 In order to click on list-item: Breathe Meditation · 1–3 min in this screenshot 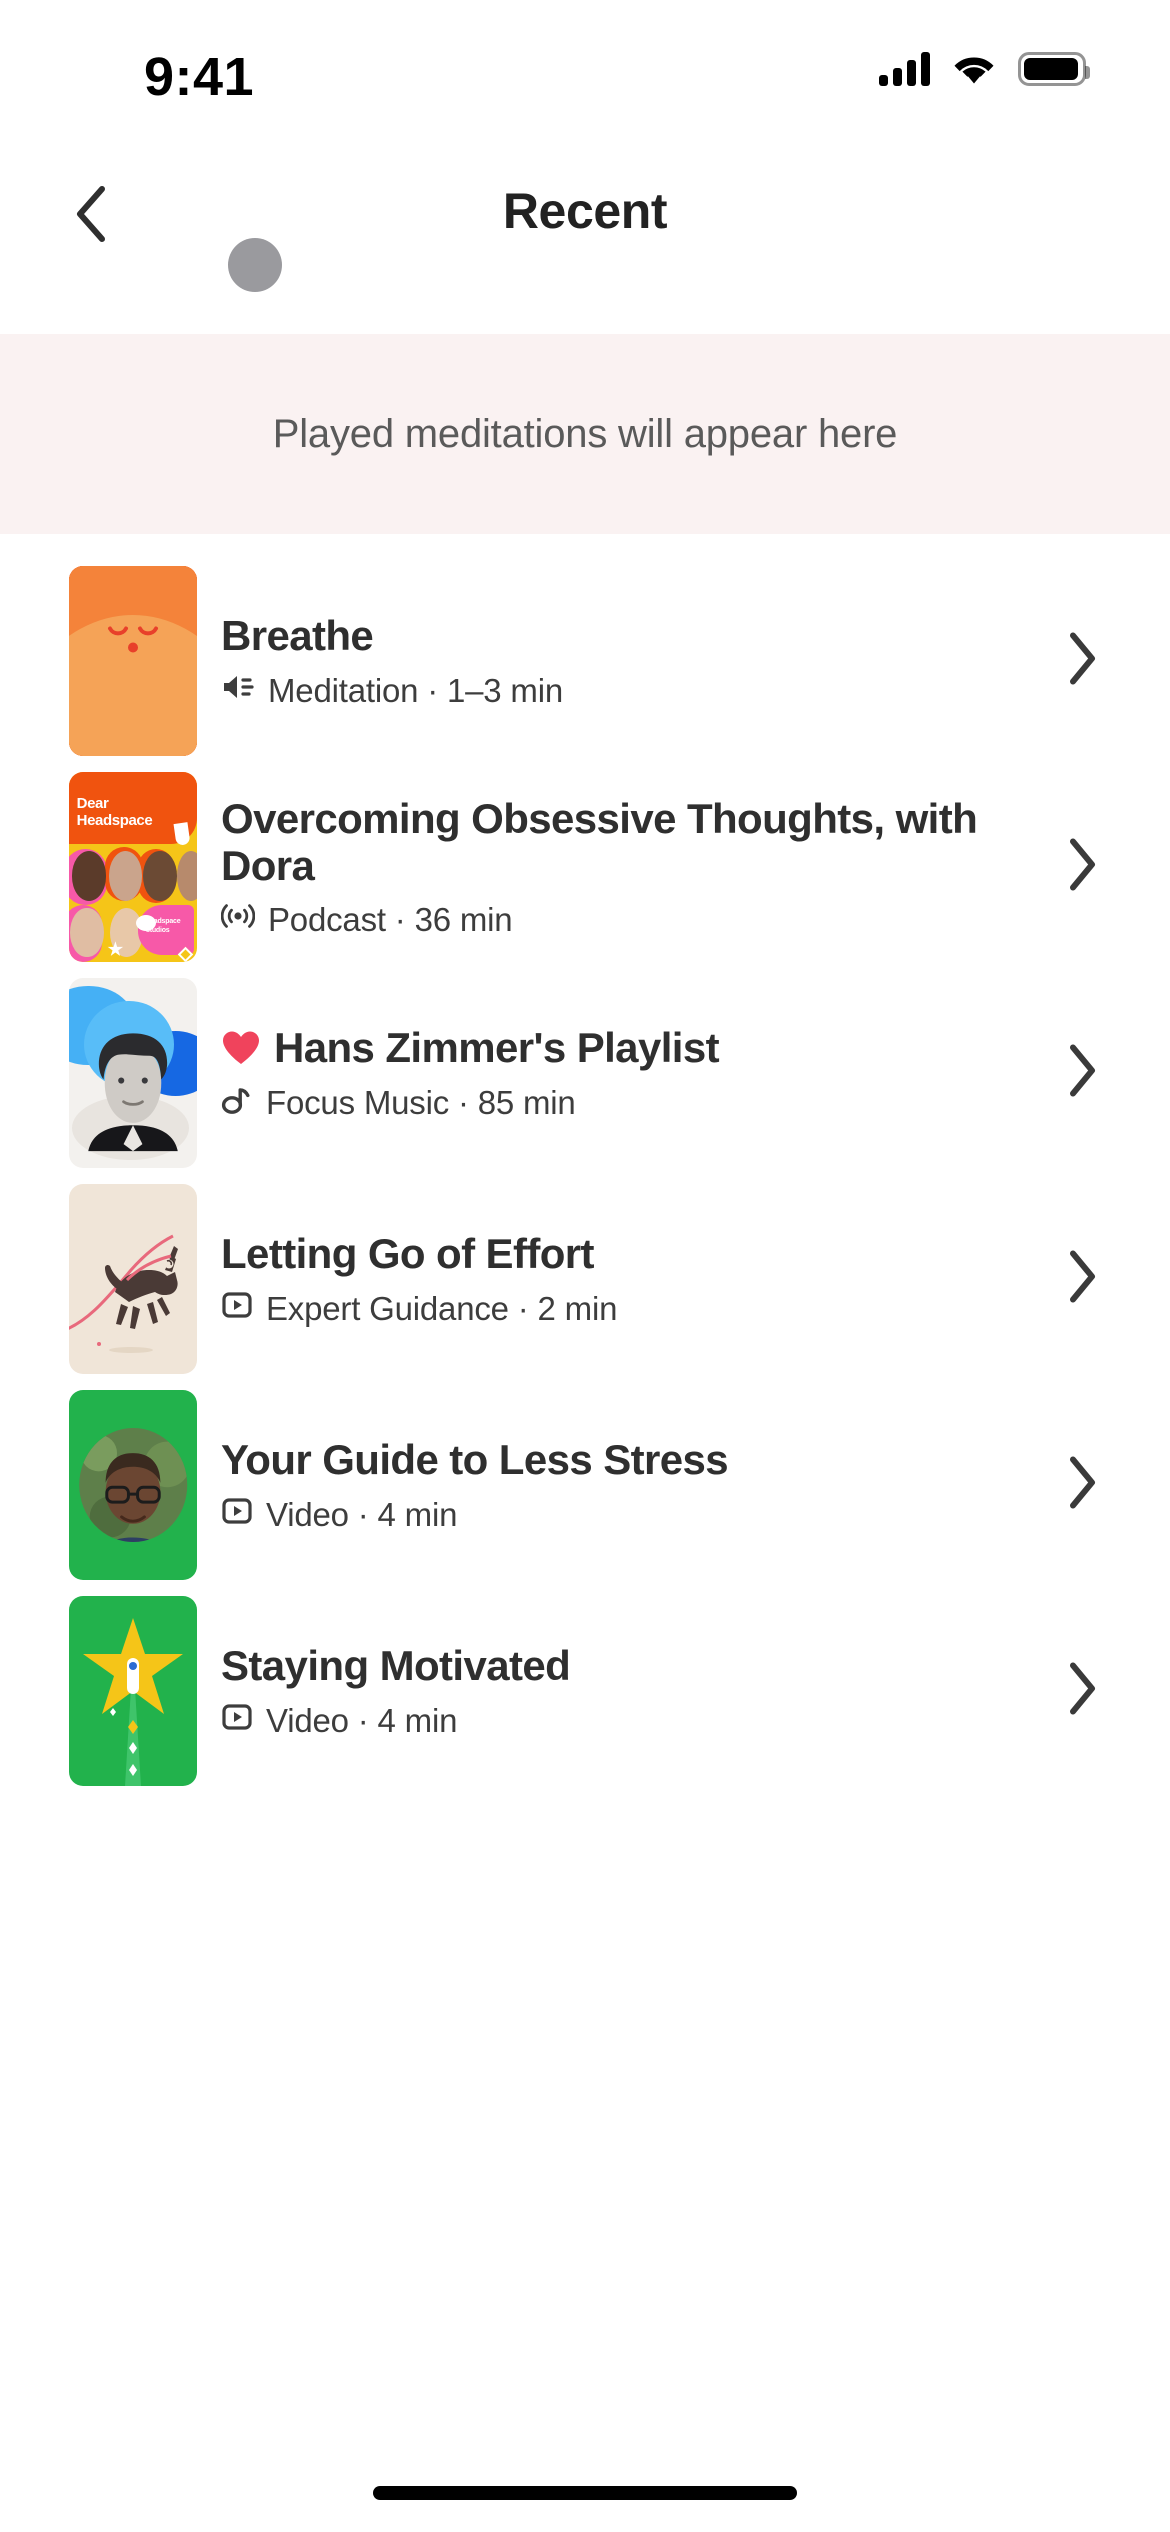, I will do `click(585, 661)`.